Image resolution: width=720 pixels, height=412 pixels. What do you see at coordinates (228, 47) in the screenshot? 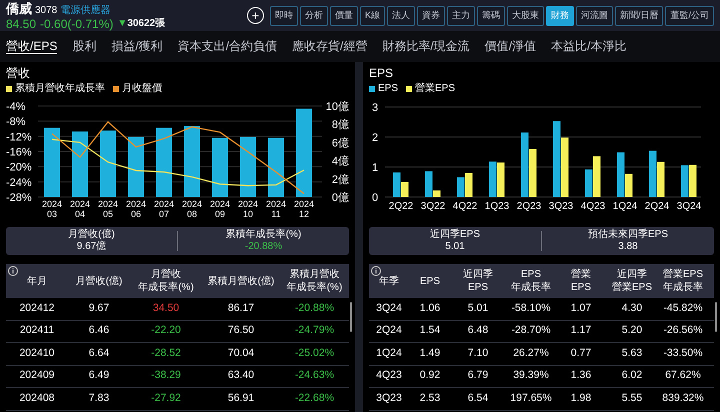
I see `sub-tab: 資本支出/合約負債` at bounding box center [228, 47].